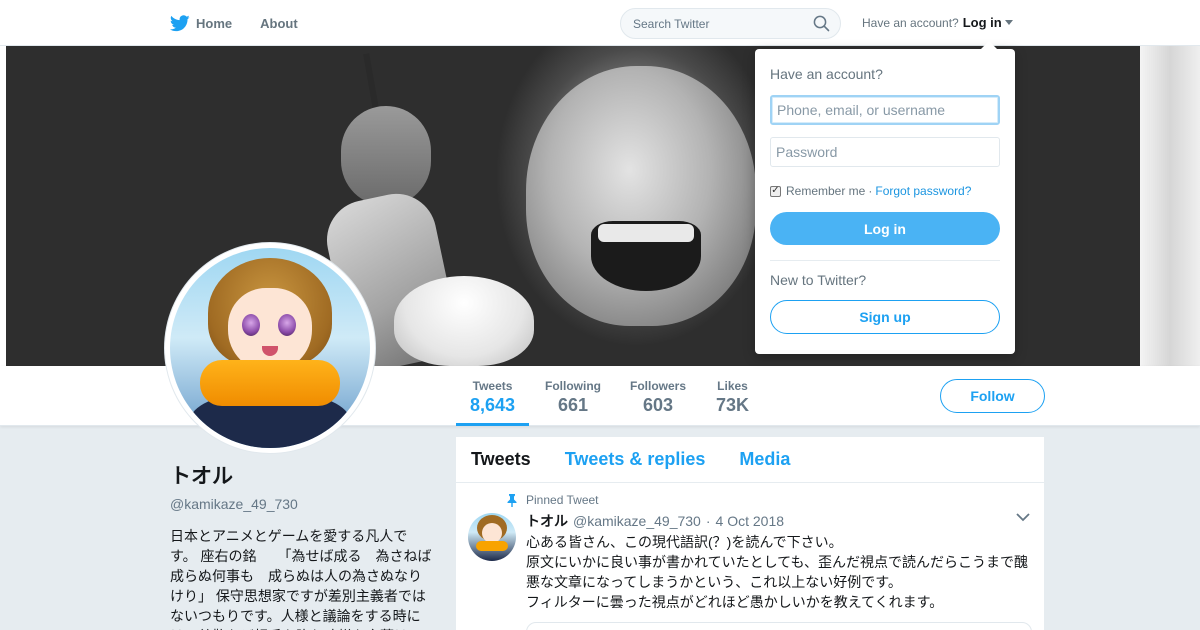 The image size is (1200, 630). What do you see at coordinates (885, 110) in the screenshot?
I see `username-field` at bounding box center [885, 110].